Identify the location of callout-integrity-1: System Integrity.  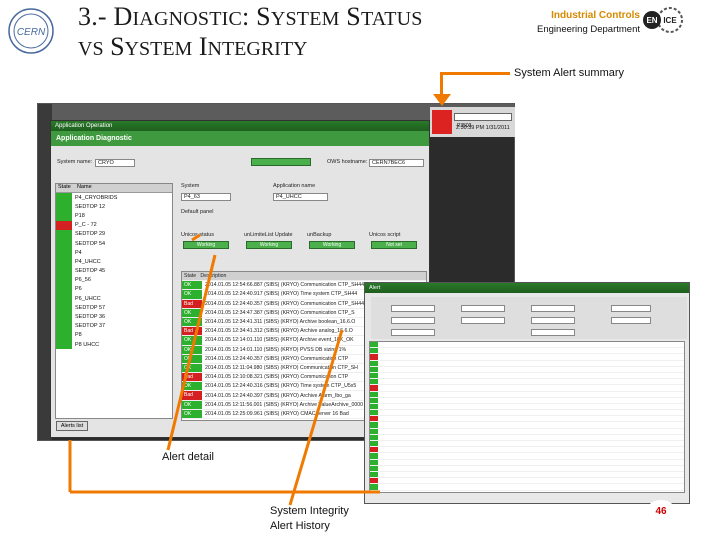
(309, 511).